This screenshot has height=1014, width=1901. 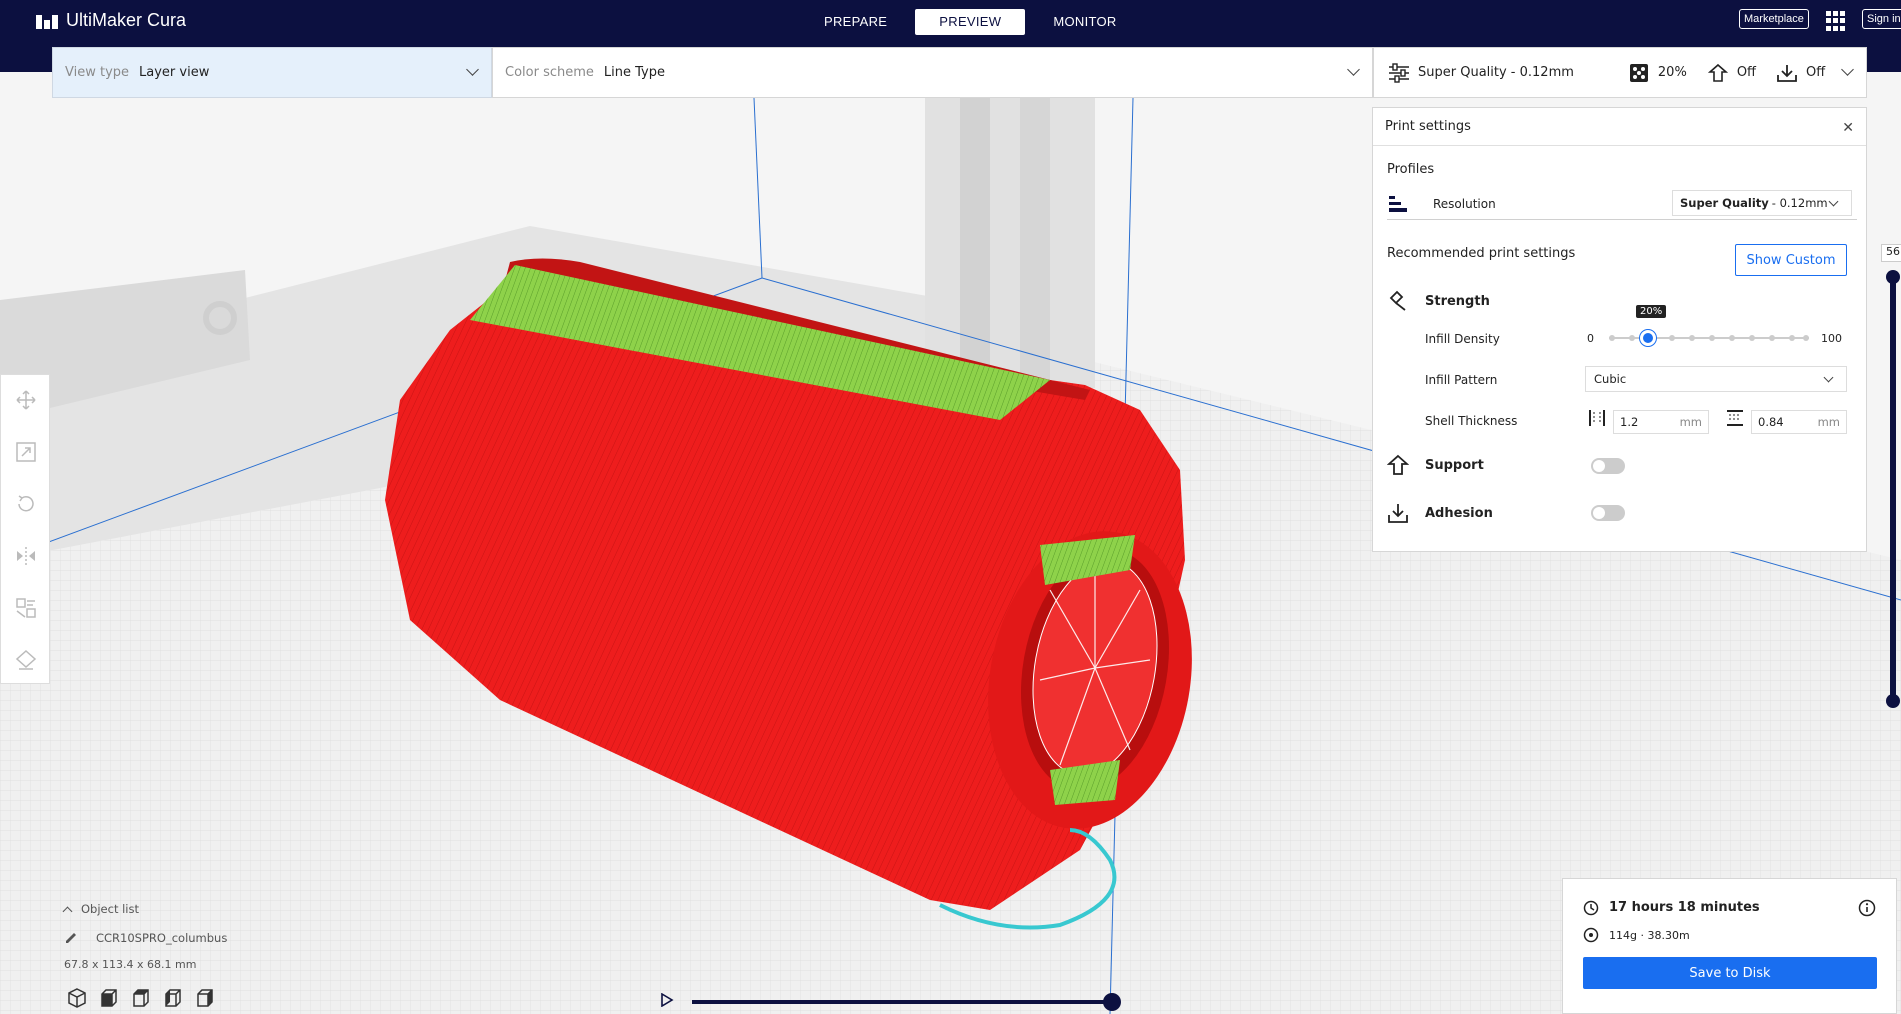 What do you see at coordinates (1459, 513) in the screenshot?
I see `adhesion-label: Adhesion` at bounding box center [1459, 513].